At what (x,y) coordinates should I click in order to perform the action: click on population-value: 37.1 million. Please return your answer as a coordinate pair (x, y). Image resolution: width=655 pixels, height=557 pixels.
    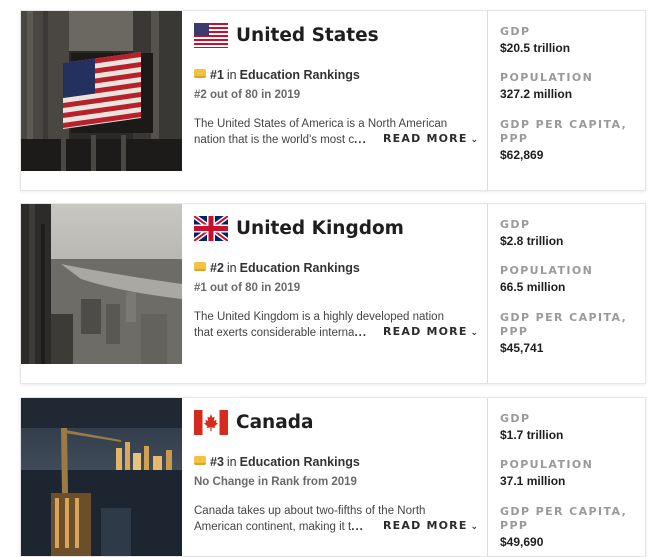
    Looking at the image, I should click on (533, 481).